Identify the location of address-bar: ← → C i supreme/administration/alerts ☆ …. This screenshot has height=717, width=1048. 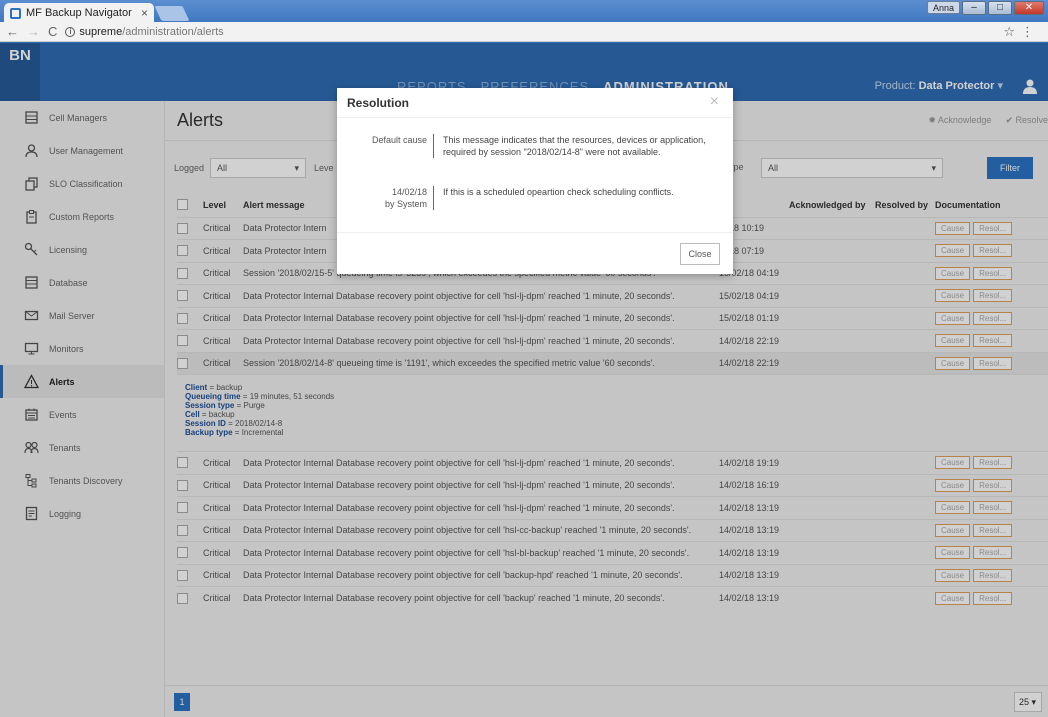
(524, 32).